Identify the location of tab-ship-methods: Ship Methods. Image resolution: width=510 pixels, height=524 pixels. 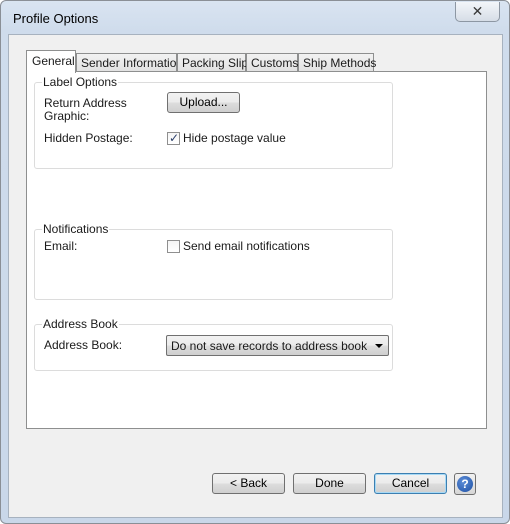
(337, 62).